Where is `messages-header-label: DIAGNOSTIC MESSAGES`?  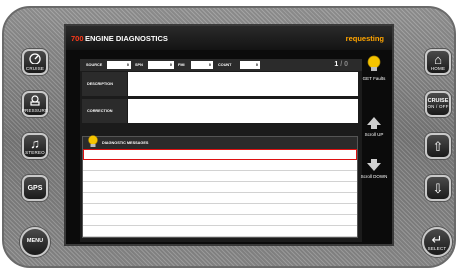 messages-header-label: DIAGNOSTIC MESSAGES is located at coordinates (125, 143).